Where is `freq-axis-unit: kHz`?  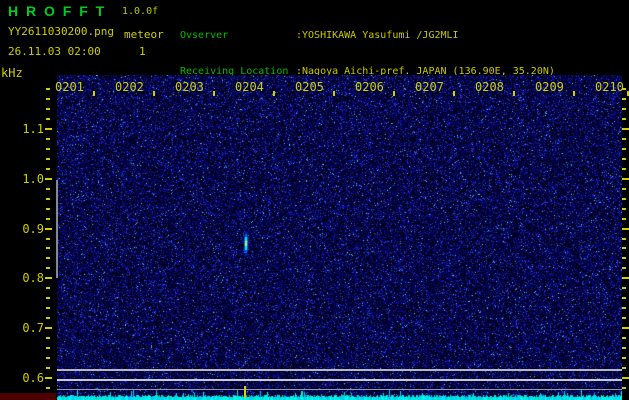 freq-axis-unit: kHz is located at coordinates (12, 73).